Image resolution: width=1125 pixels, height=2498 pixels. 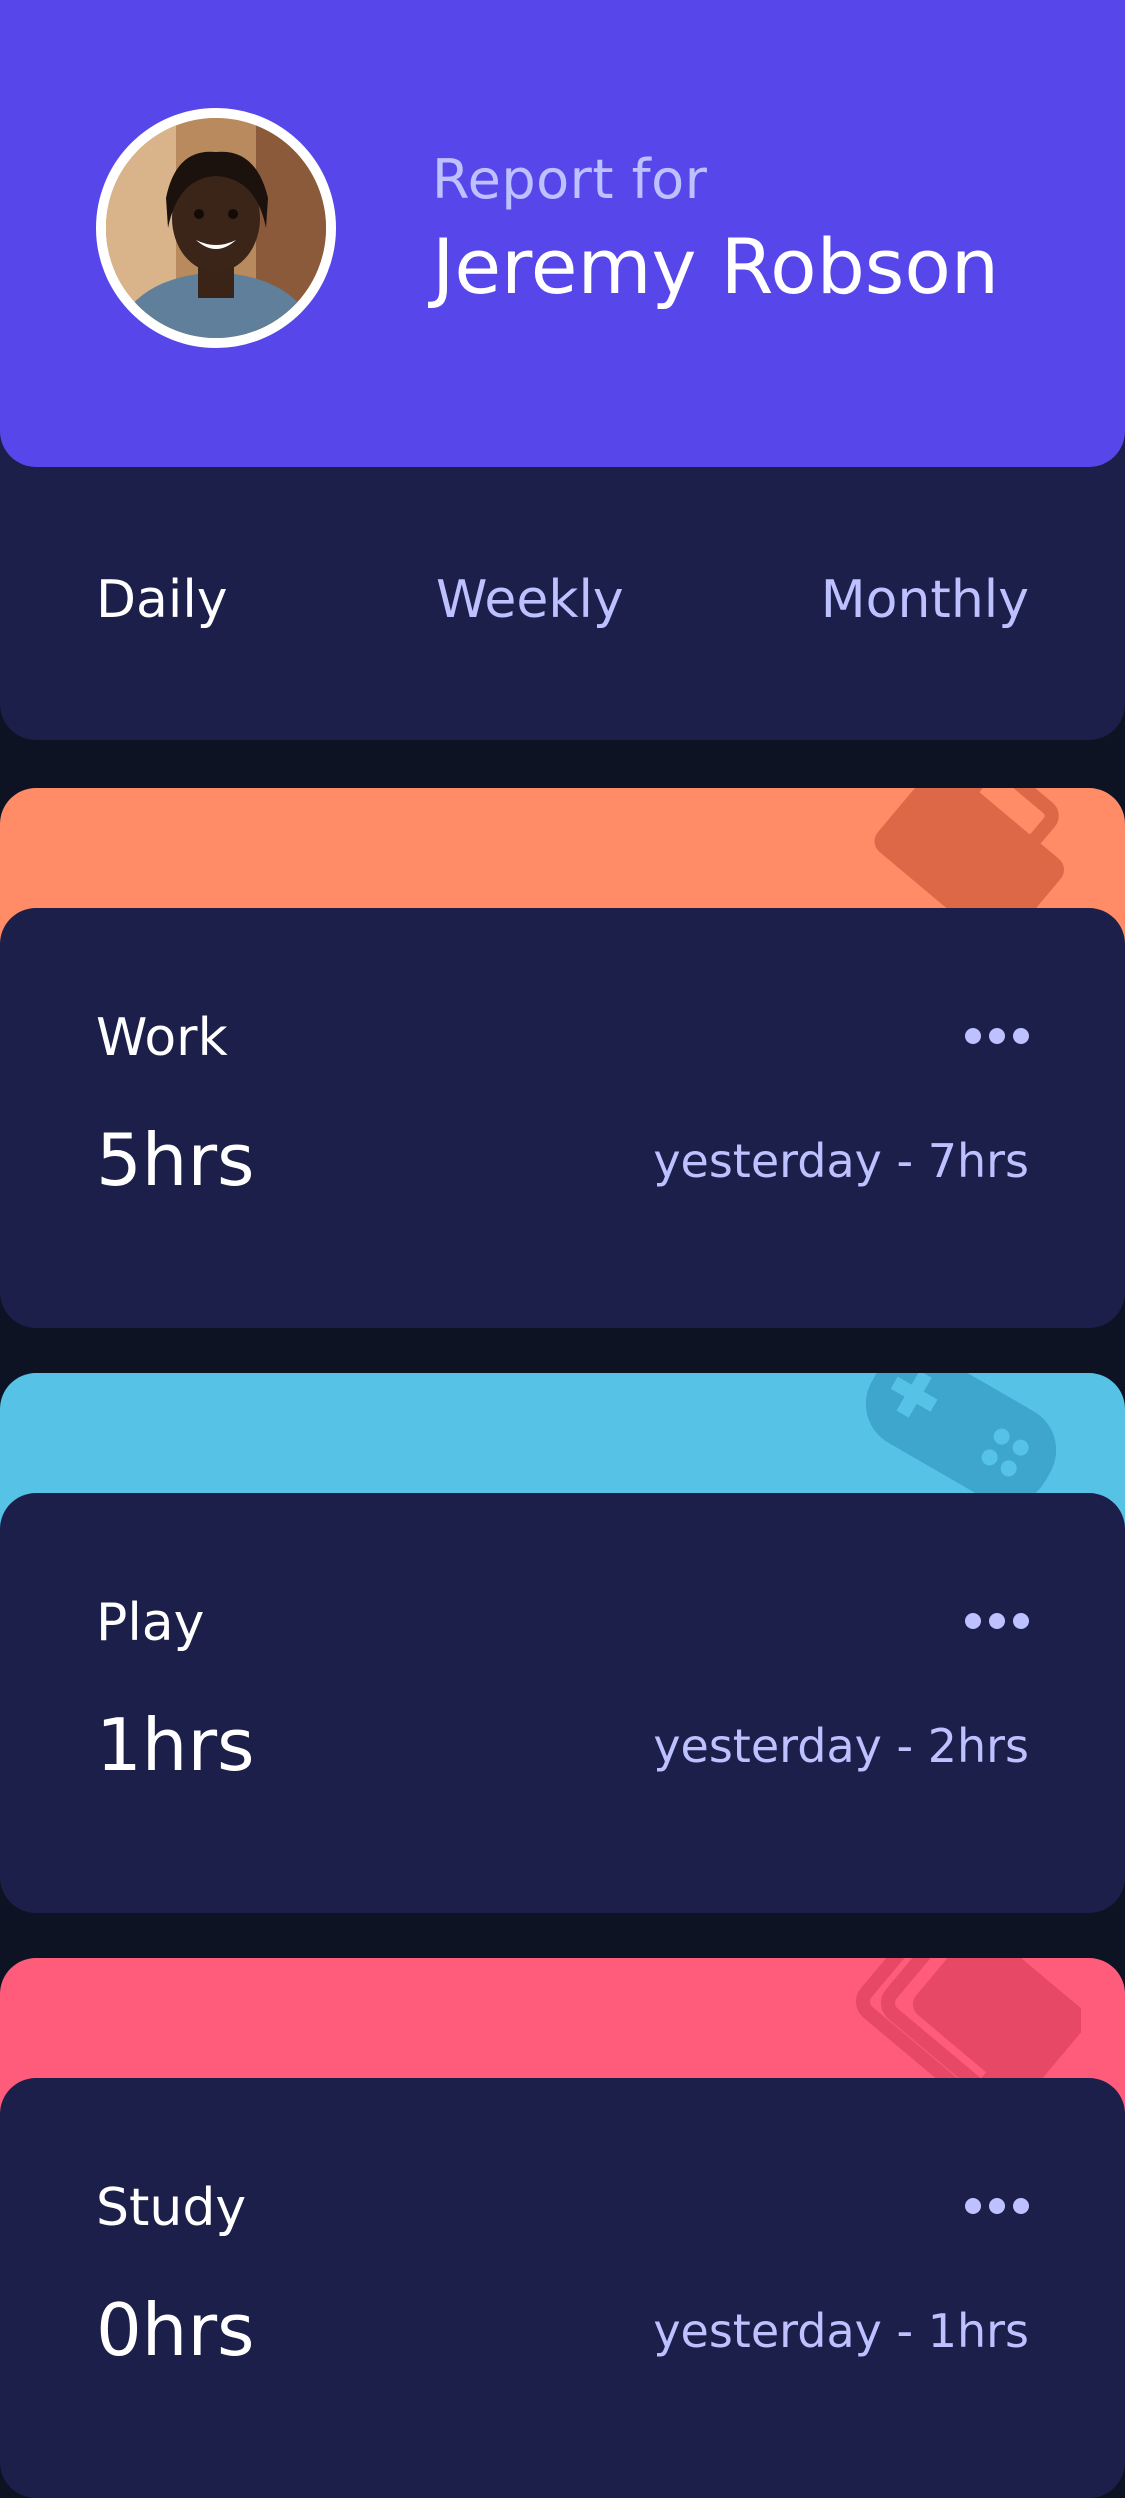 I want to click on previous-hours: yesterday - 7hrs, so click(x=841, y=1161).